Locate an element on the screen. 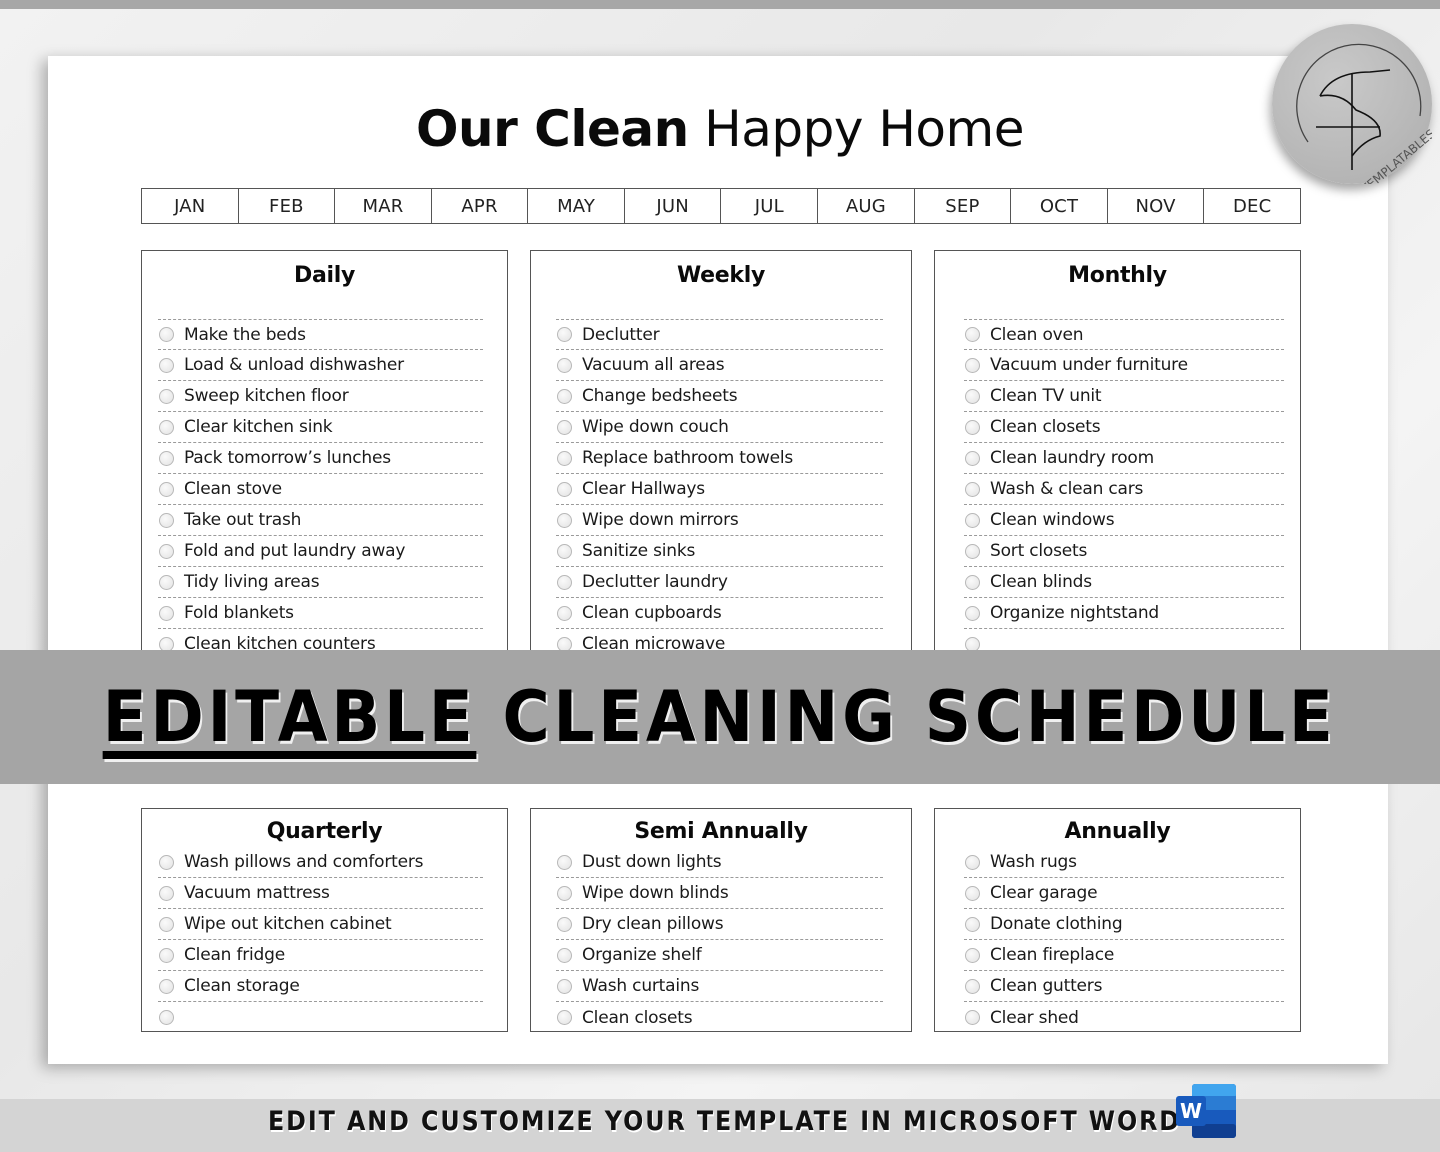  month-cell: JUN is located at coordinates (673, 206).